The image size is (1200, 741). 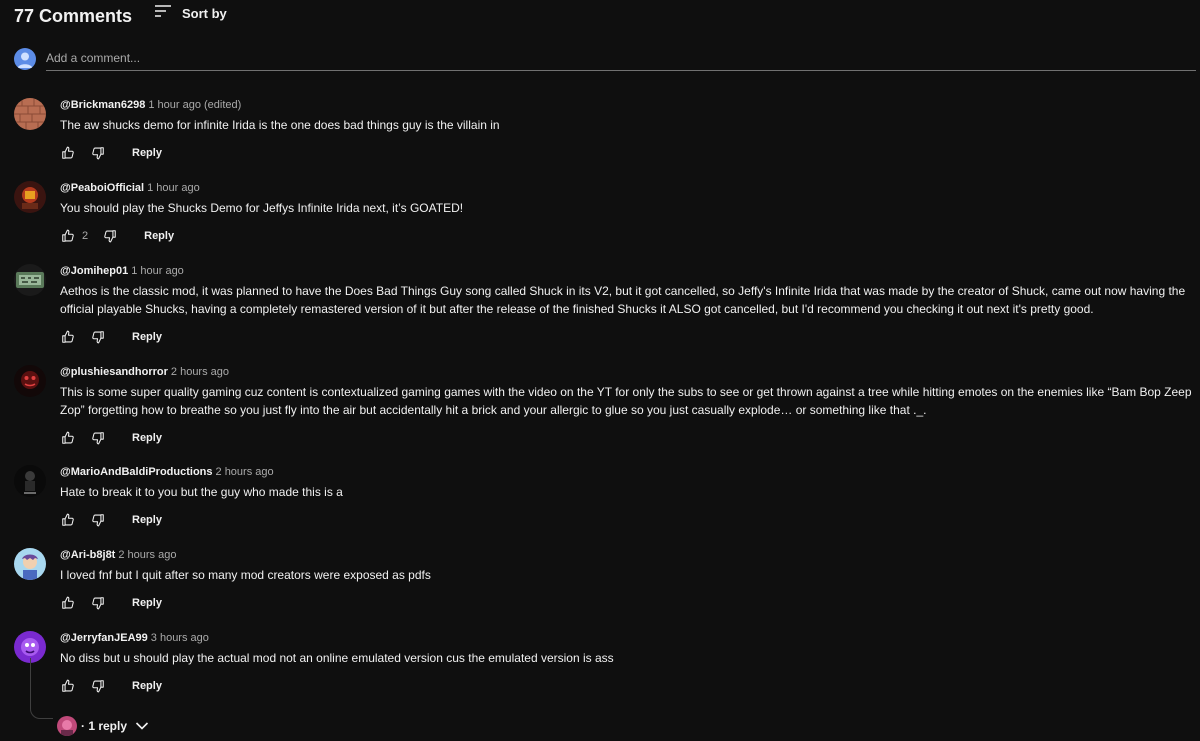 I want to click on like-count: 2, so click(x=85, y=236).